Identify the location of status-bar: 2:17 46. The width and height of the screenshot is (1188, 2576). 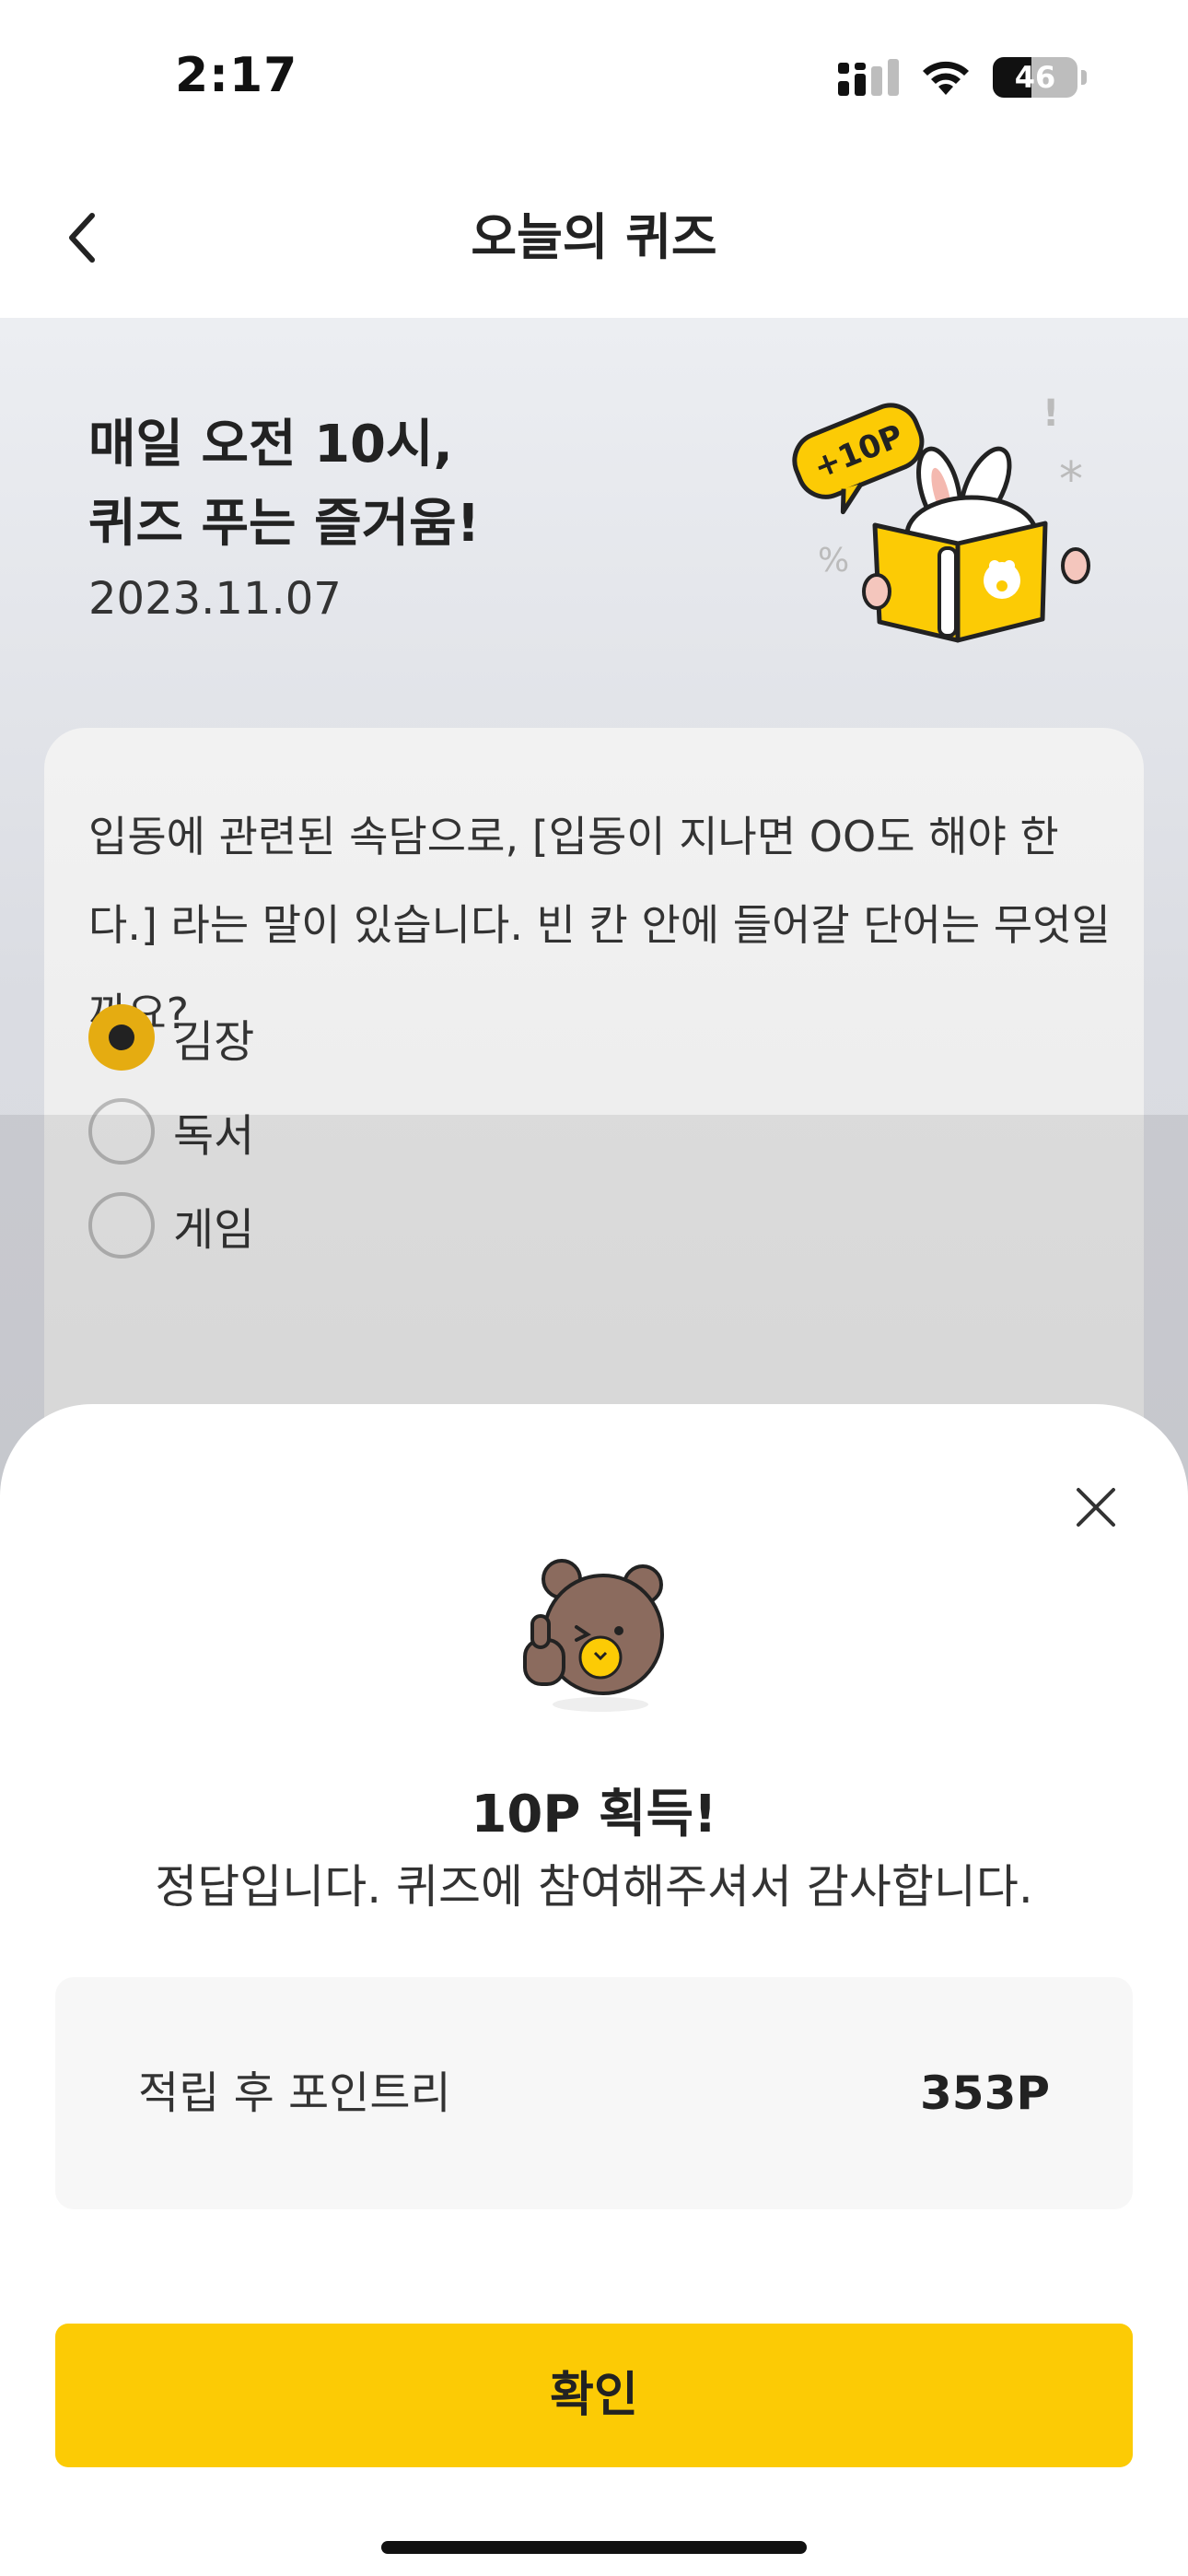
(594, 78).